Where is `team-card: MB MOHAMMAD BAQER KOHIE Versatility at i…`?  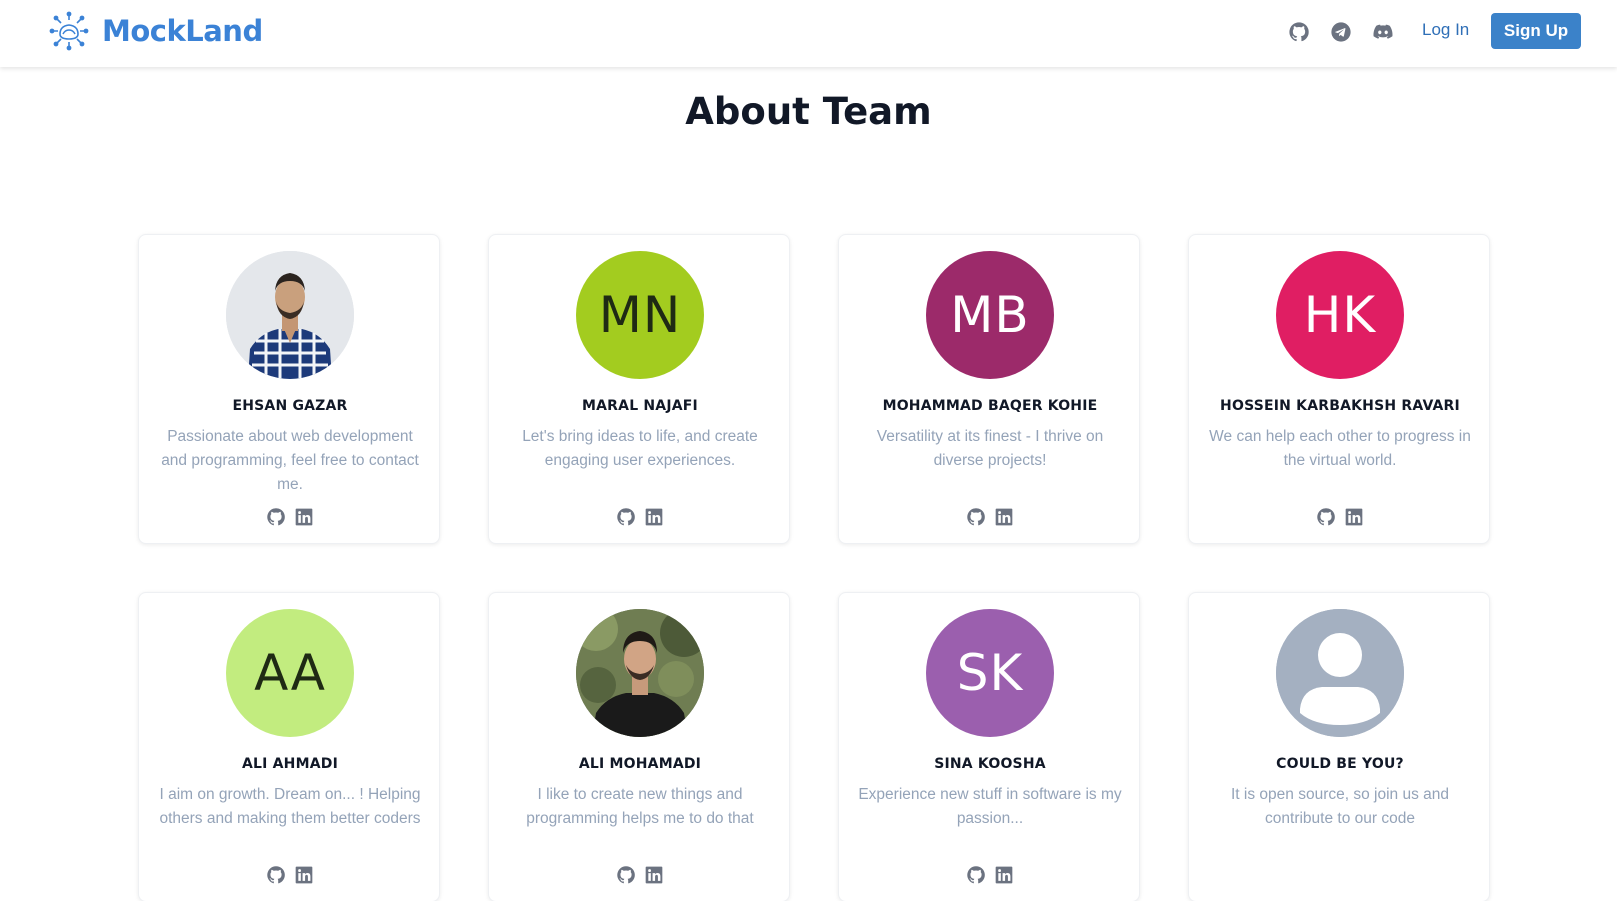 team-card: MB MOHAMMAD BAQER KOHIE Versatility at i… is located at coordinates (989, 389).